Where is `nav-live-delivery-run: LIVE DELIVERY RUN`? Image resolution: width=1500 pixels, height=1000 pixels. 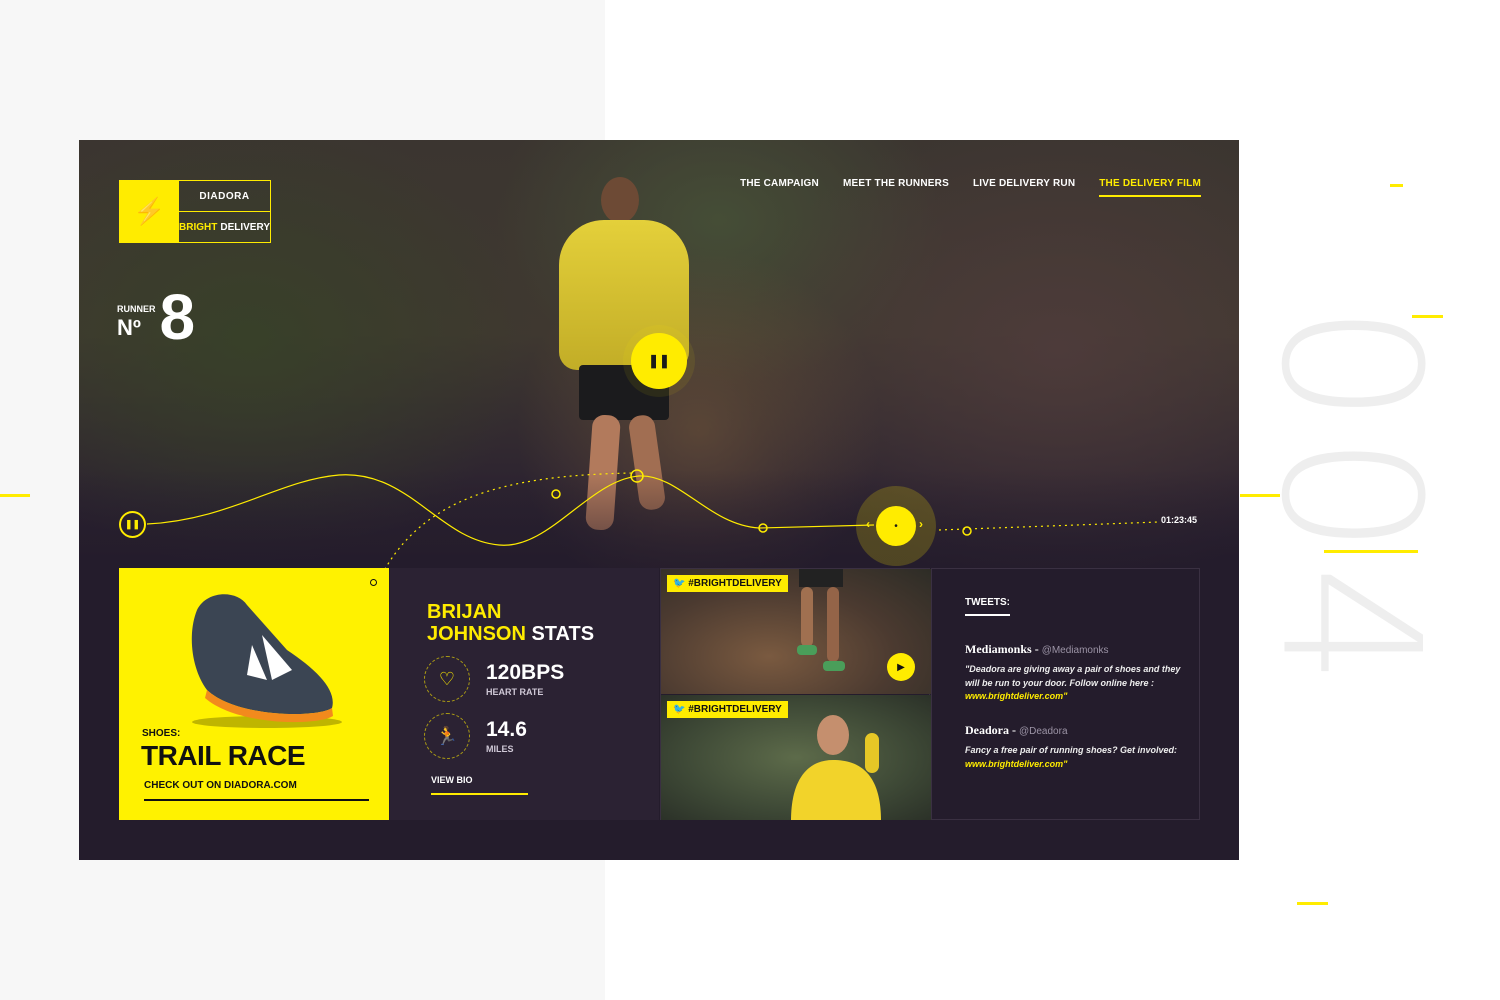 nav-live-delivery-run: LIVE DELIVERY RUN is located at coordinates (1024, 187).